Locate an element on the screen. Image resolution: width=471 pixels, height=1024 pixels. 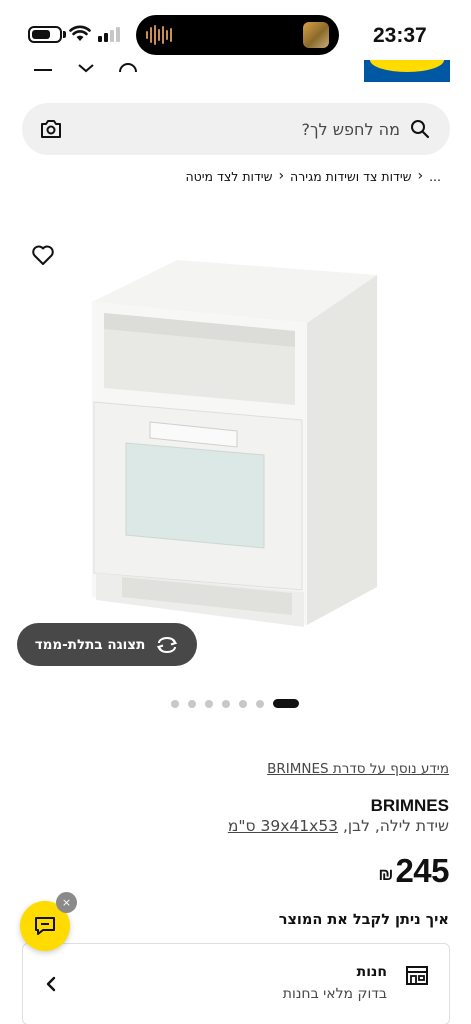
view-3d-button: תצוגה בתלת-ממד is located at coordinates (107, 644).